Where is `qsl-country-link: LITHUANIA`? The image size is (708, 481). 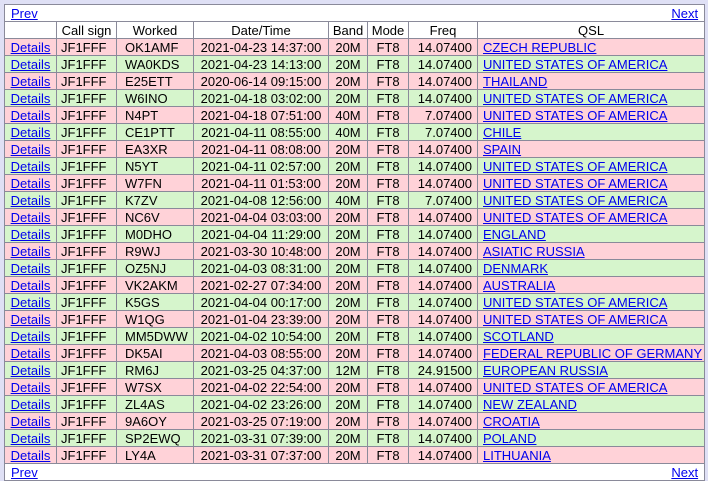 qsl-country-link: LITHUANIA is located at coordinates (517, 455).